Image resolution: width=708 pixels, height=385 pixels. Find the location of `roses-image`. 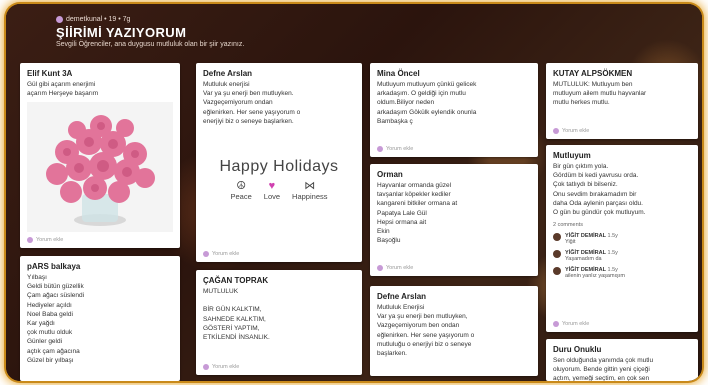

roses-image is located at coordinates (100, 167).